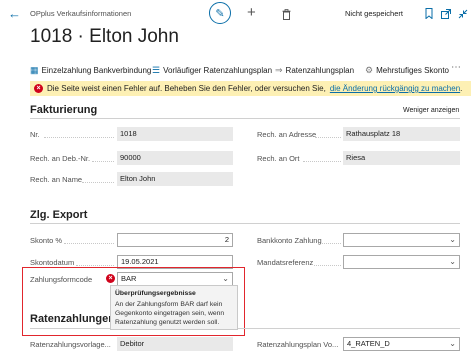 This screenshot has height=355, width=471. Describe the element at coordinates (14, 13) in the screenshot. I see `back-icon: ←` at that location.